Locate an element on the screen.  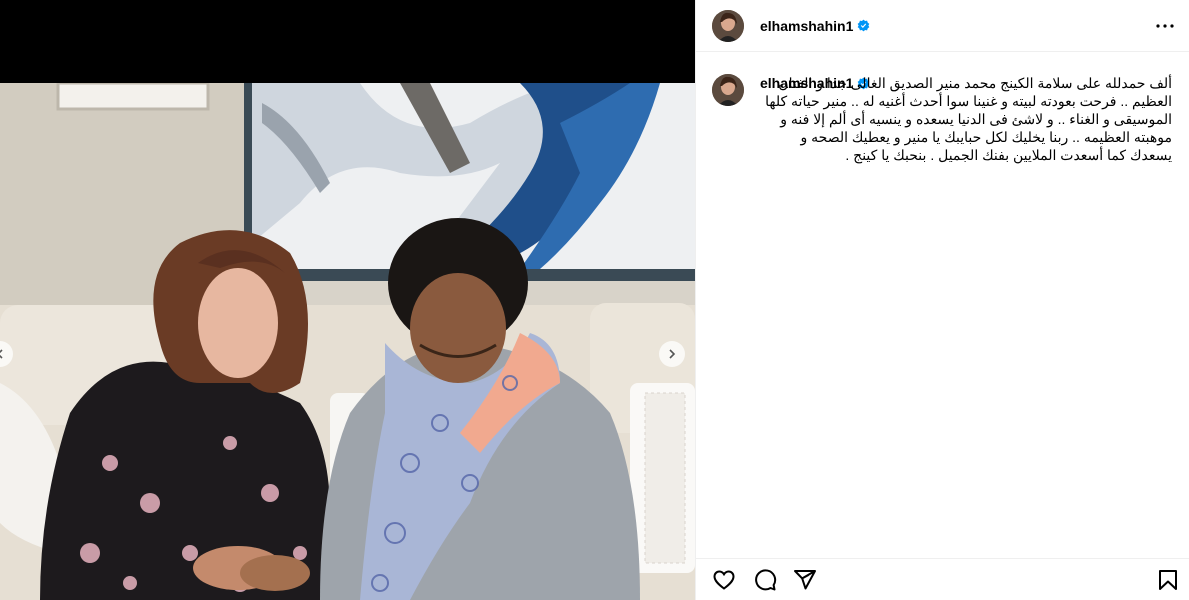
post-actions-bar is located at coordinates (942, 579).